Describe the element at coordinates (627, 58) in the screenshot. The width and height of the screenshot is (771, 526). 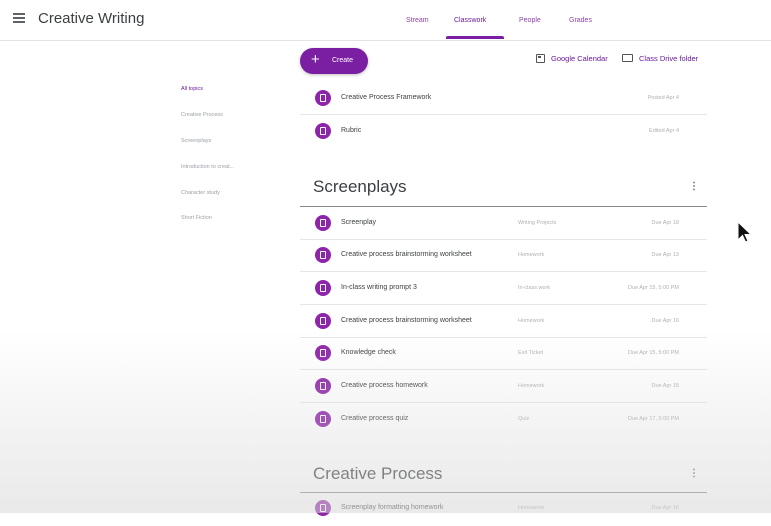
I see `folder-icon` at that location.